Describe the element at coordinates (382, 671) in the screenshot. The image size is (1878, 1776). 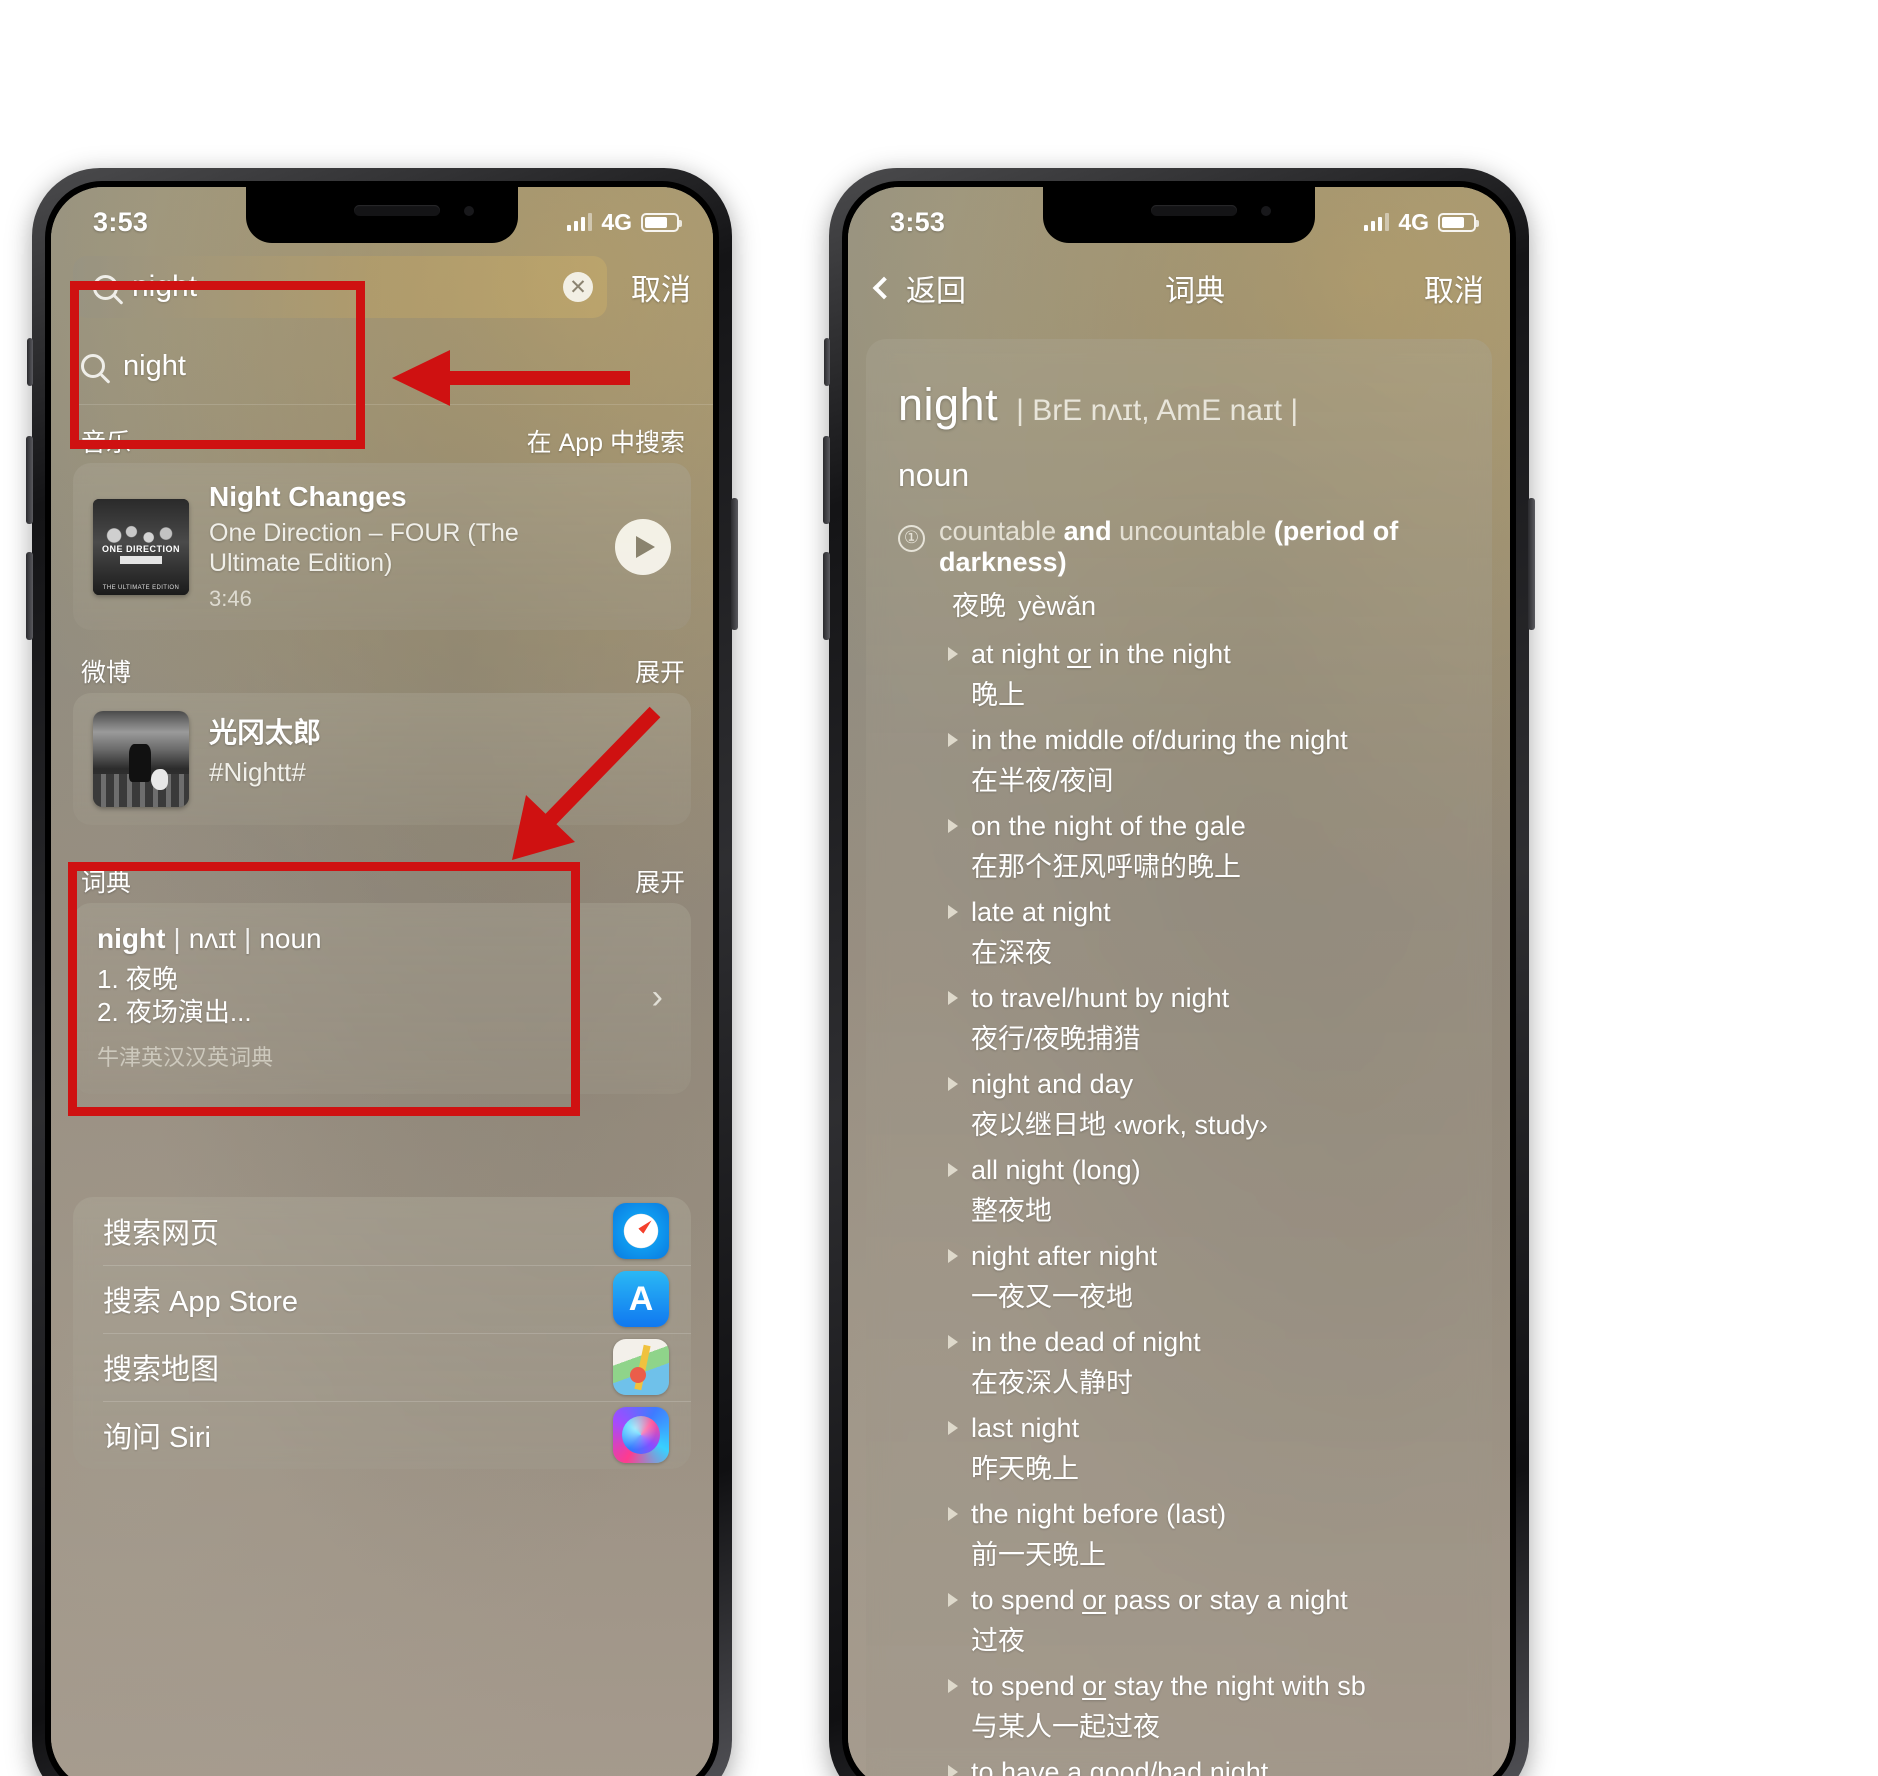
I see `section-header-weibo: 微博 展开` at that location.